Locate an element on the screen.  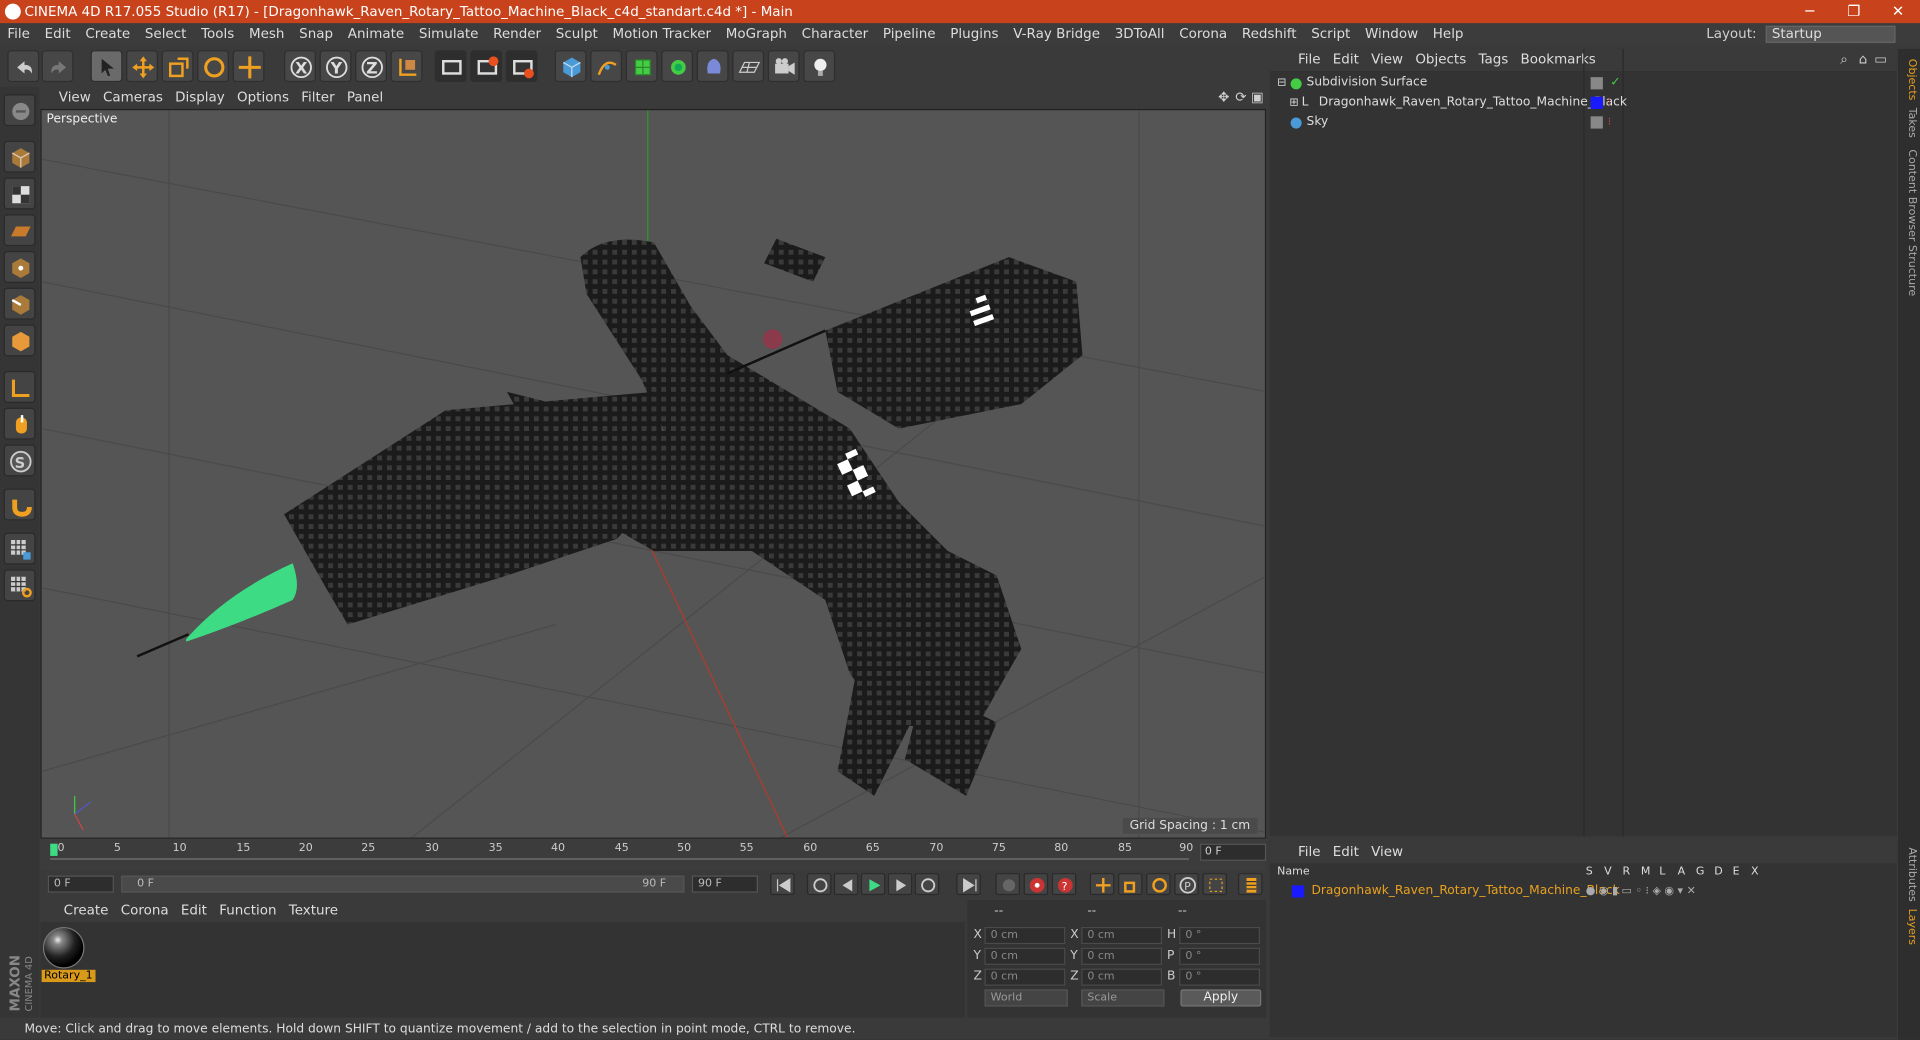
menu-vray-bridge: V-Ray Bridge is located at coordinates (1056, 34).